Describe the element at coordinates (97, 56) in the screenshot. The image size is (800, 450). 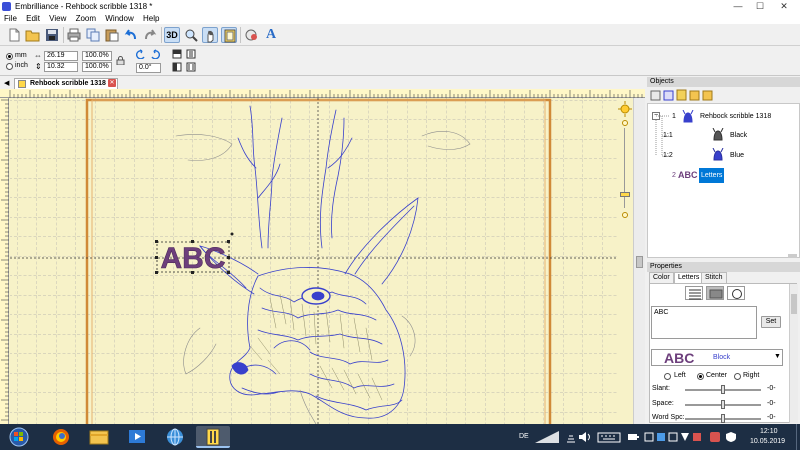
I see `width-percent-field: 100.0%` at that location.